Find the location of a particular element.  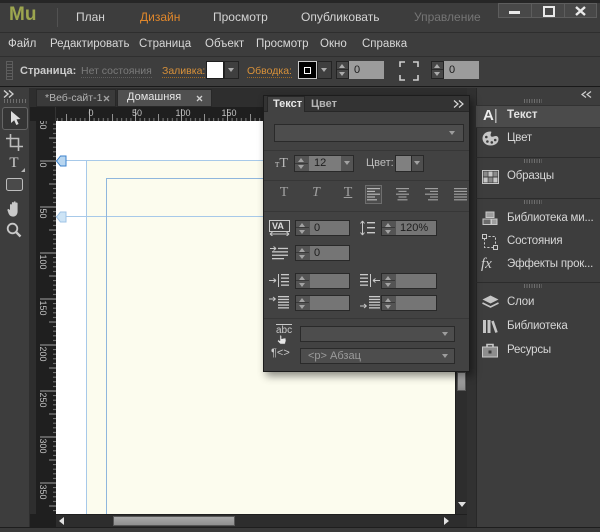

svg-text: VA is located at coordinates (278, 226).